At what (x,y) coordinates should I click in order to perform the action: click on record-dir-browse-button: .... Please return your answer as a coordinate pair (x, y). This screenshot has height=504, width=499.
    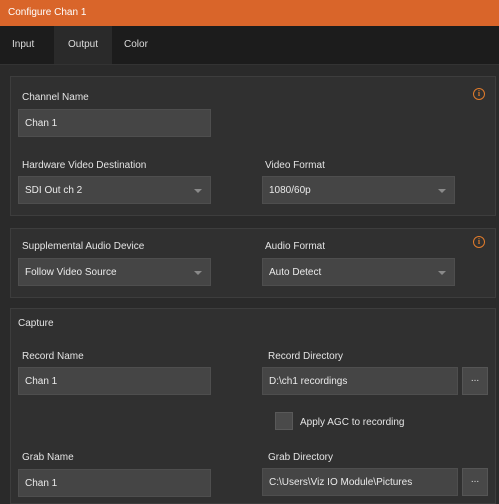
    Looking at the image, I should click on (475, 381).